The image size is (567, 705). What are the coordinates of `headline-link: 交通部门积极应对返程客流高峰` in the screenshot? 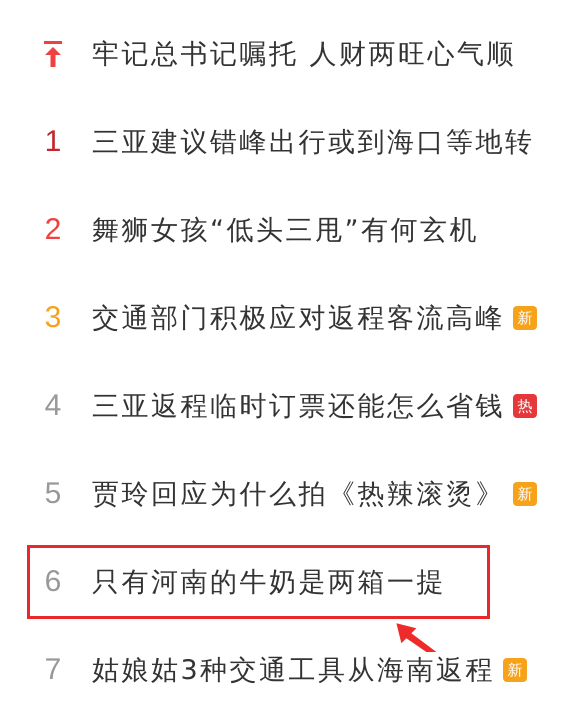 It's located at (298, 318).